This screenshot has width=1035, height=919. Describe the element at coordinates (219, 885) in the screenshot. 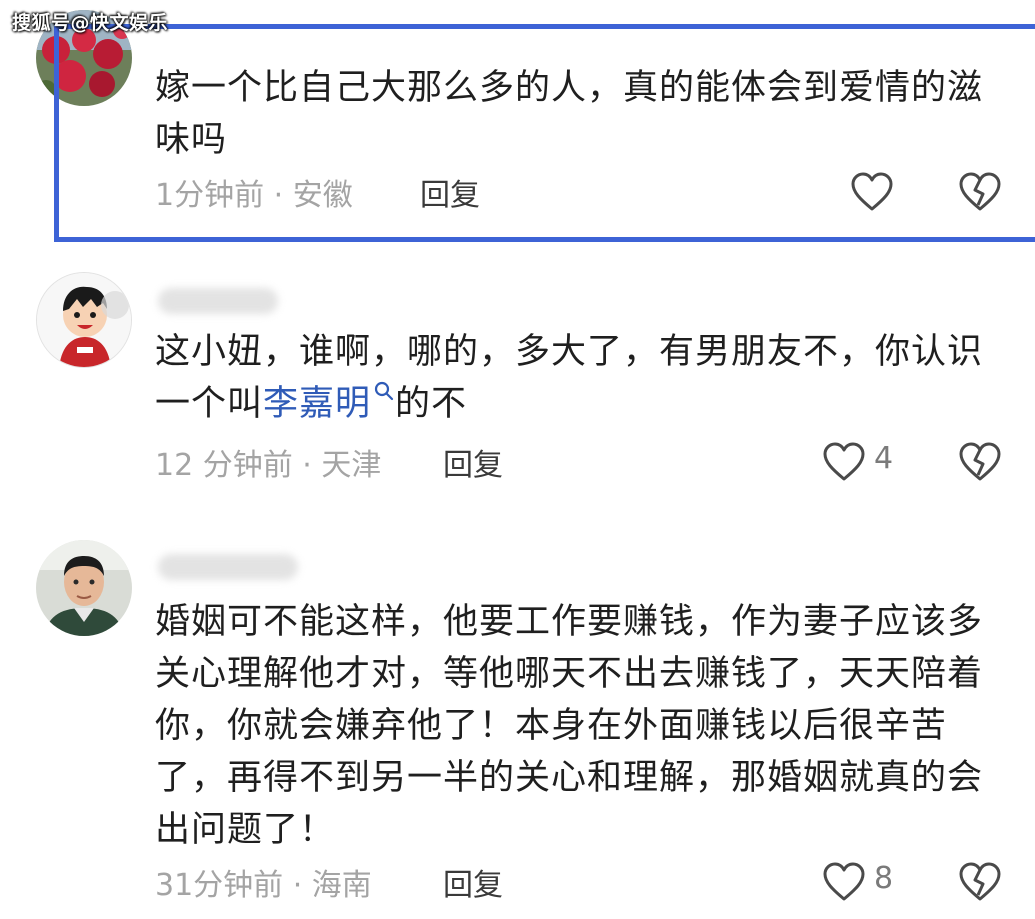

I see `comment-time: 31分钟前` at that location.